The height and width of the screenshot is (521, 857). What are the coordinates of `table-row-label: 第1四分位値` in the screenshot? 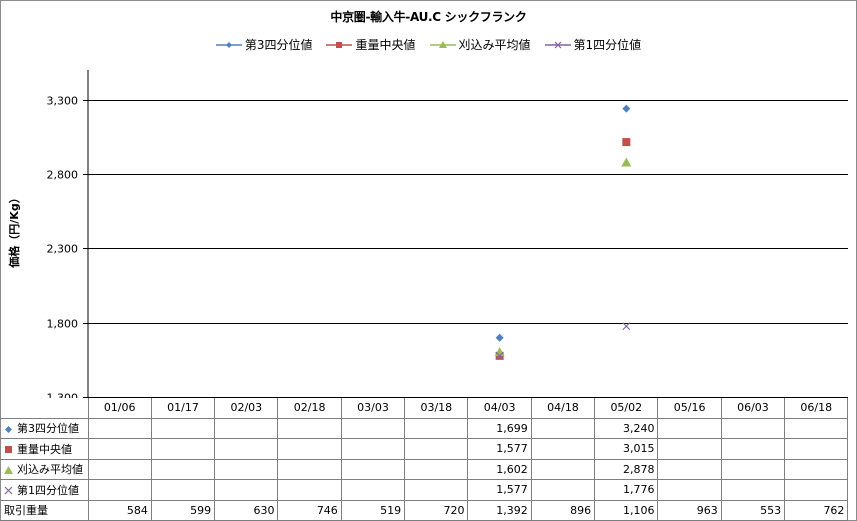 It's located at (44, 490).